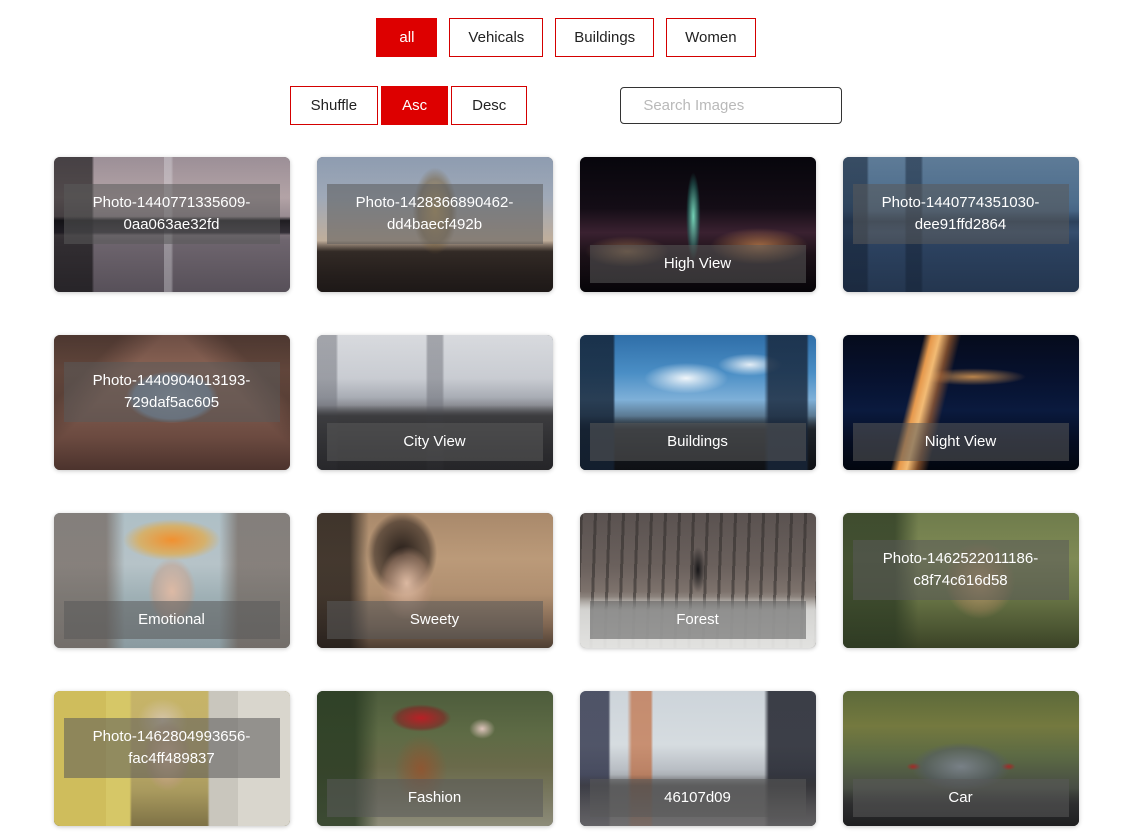 The height and width of the screenshot is (835, 1132). What do you see at coordinates (697, 798) in the screenshot?
I see `card-caption: 46107d09` at bounding box center [697, 798].